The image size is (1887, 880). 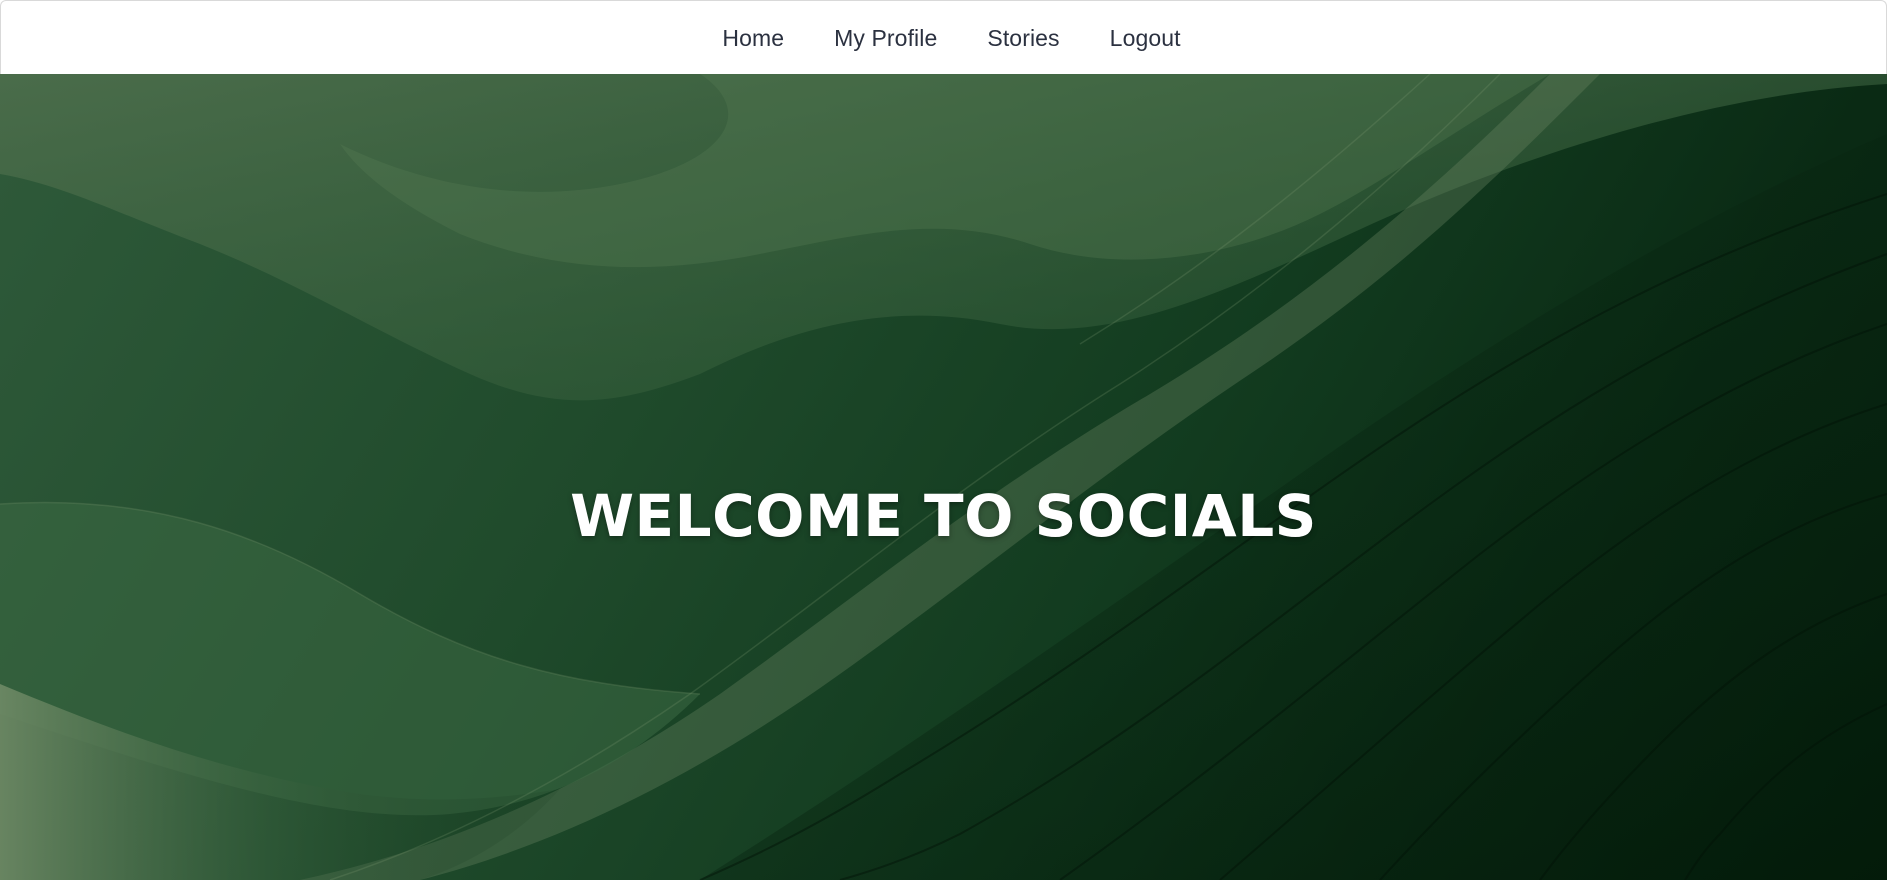 I want to click on top-navbar: Home My Profile Stories Logout, so click(x=943, y=37).